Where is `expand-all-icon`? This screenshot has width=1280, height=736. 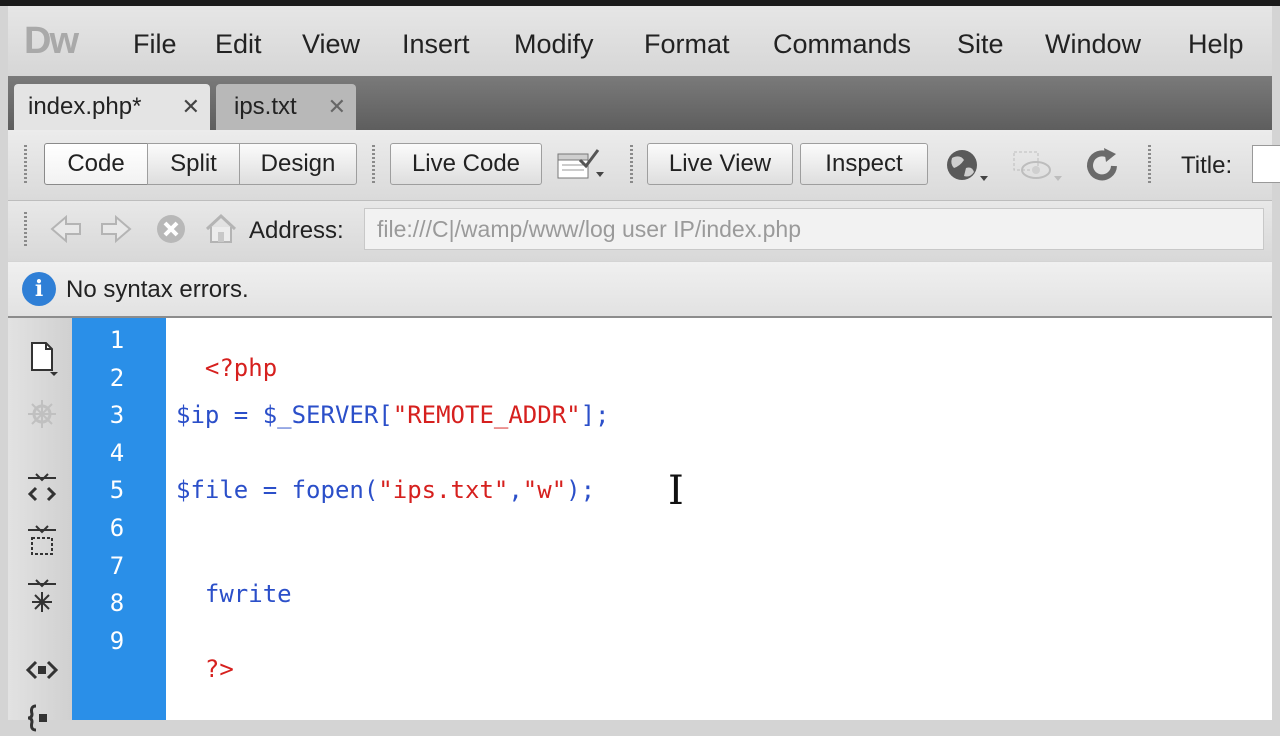
expand-all-icon is located at coordinates (42, 596).